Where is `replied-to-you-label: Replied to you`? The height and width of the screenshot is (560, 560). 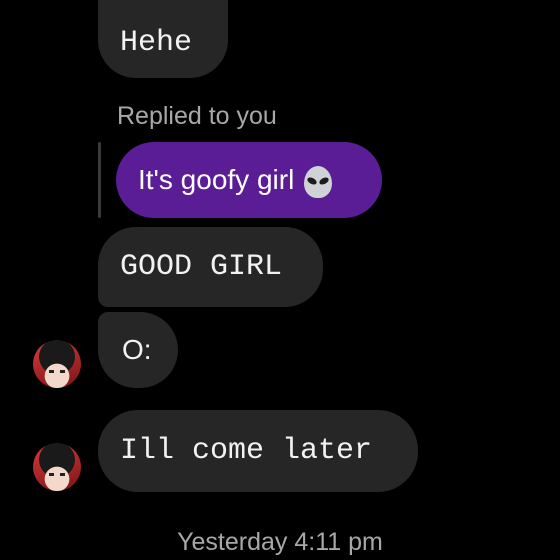 replied-to-you-label: Replied to you is located at coordinates (197, 116).